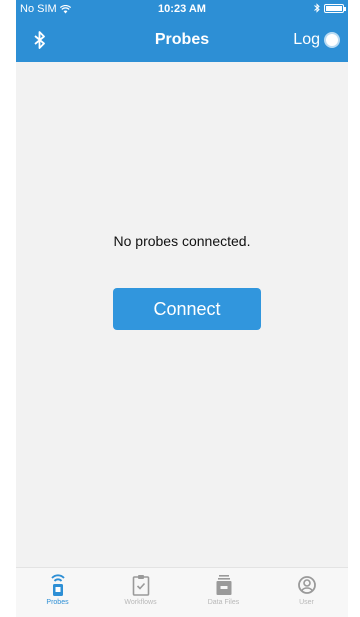 This screenshot has height=617, width=360. I want to click on status-bar: No SIM 10:23 AM, so click(182, 10).